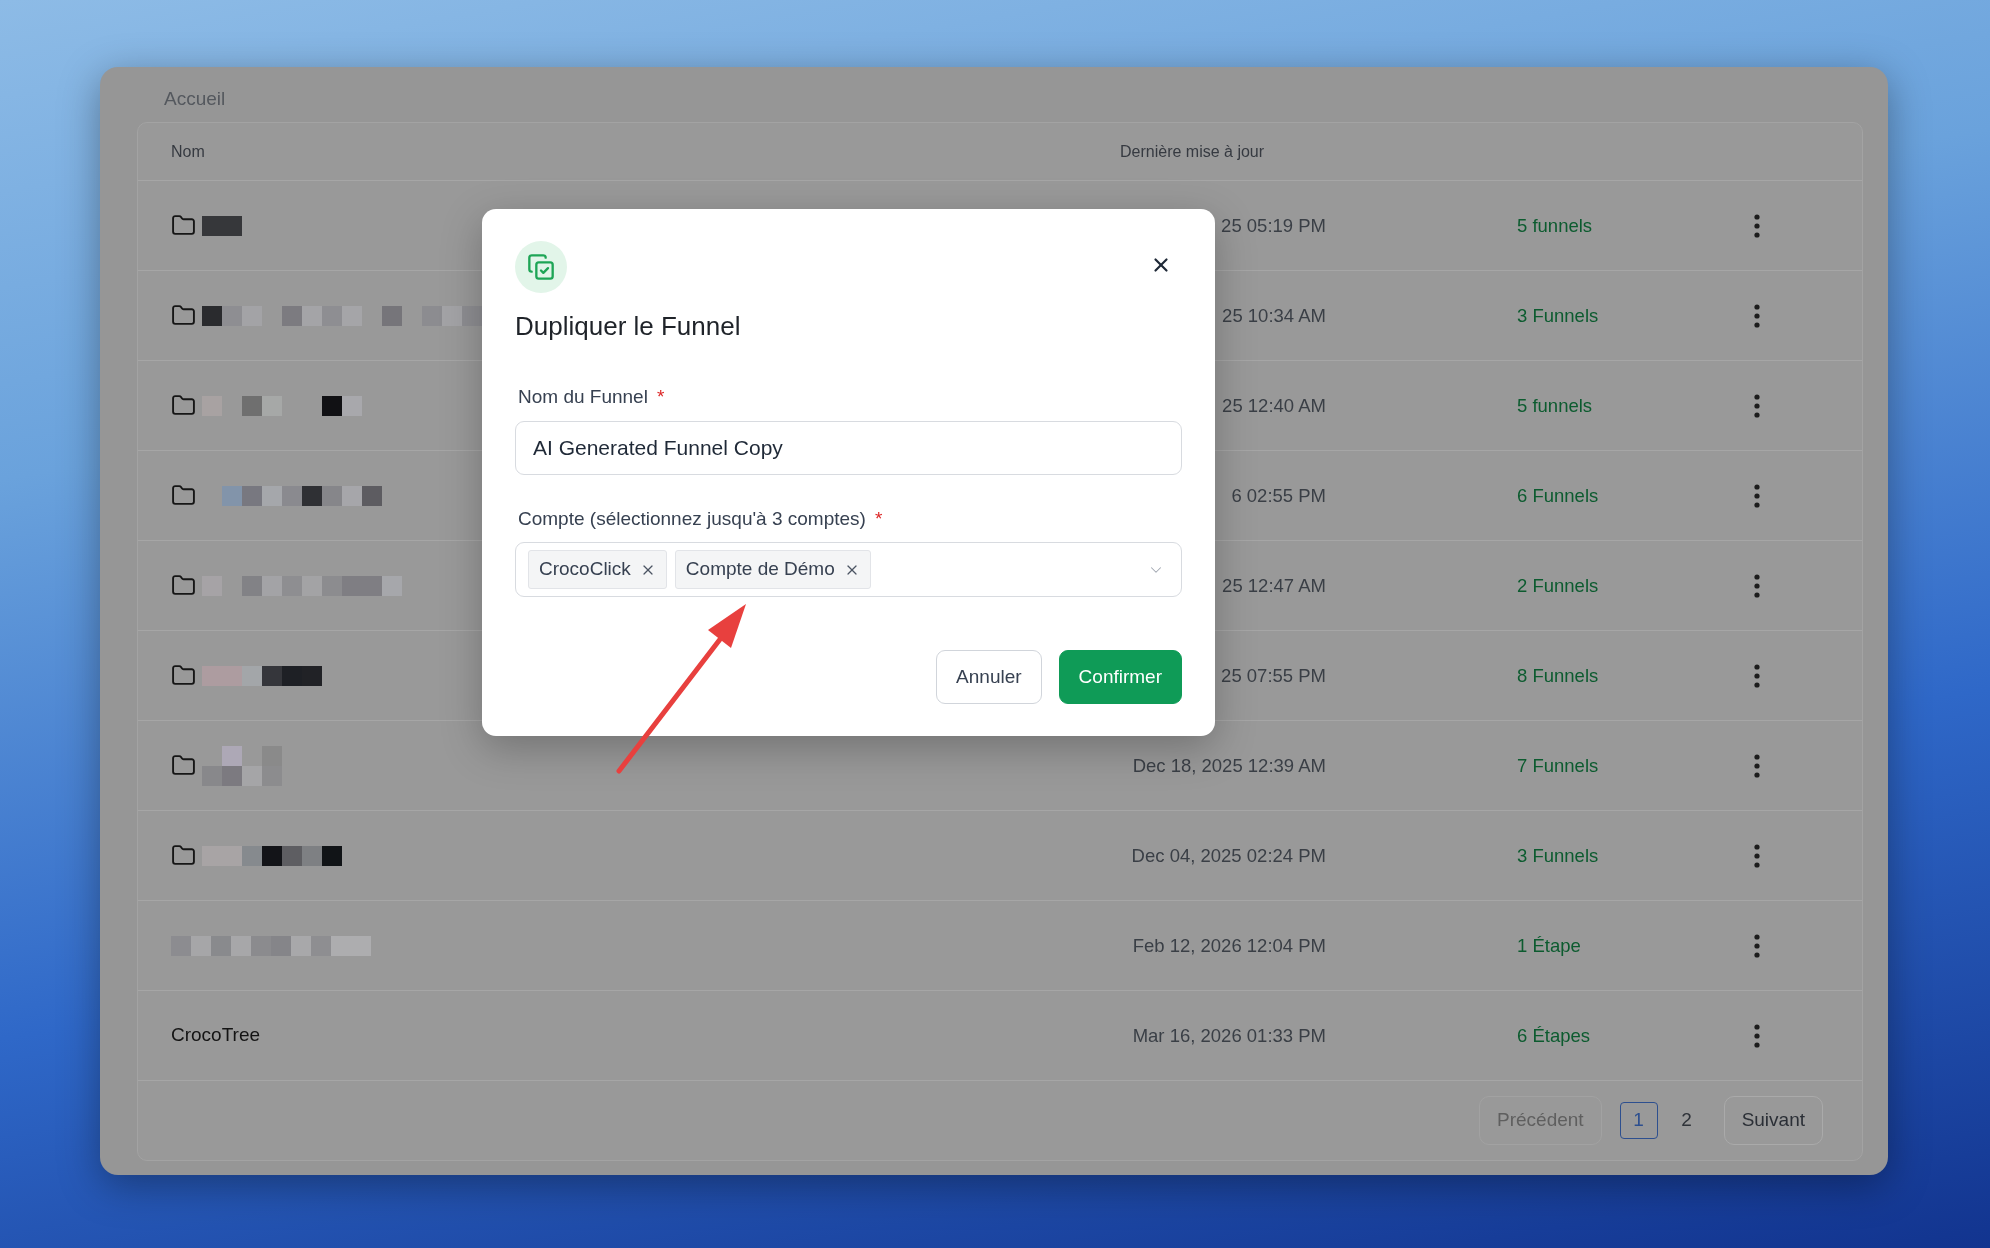  Describe the element at coordinates (541, 267) in the screenshot. I see `copy-check-icon` at that location.